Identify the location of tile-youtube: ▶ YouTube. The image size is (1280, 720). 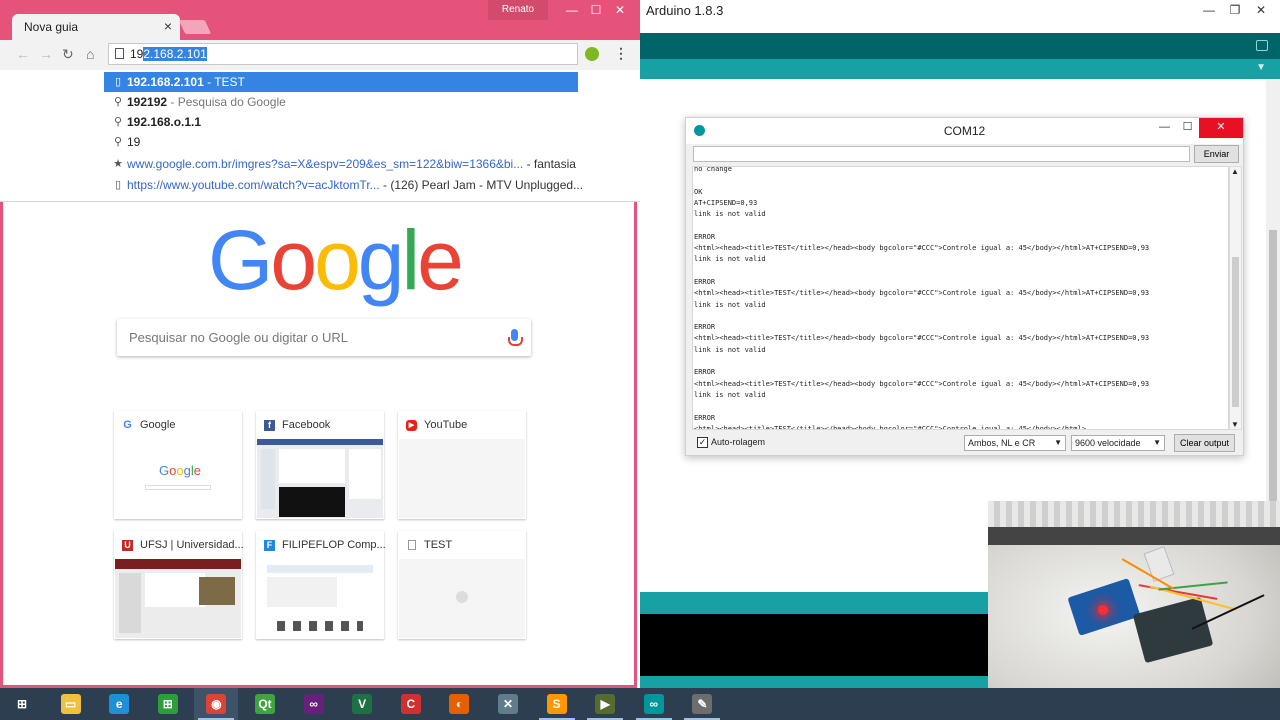
(462, 465).